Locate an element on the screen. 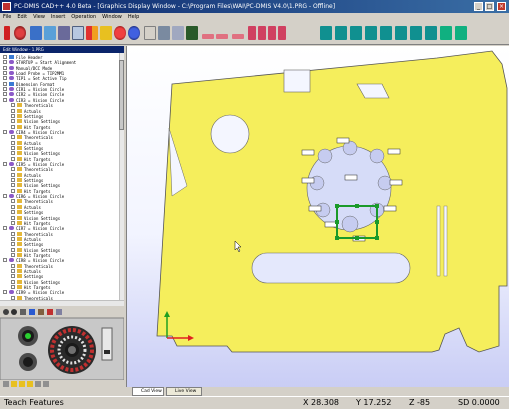 The height and width of the screenshot is (409, 509). brightness-slider-thumb is located at coordinates (107, 352).